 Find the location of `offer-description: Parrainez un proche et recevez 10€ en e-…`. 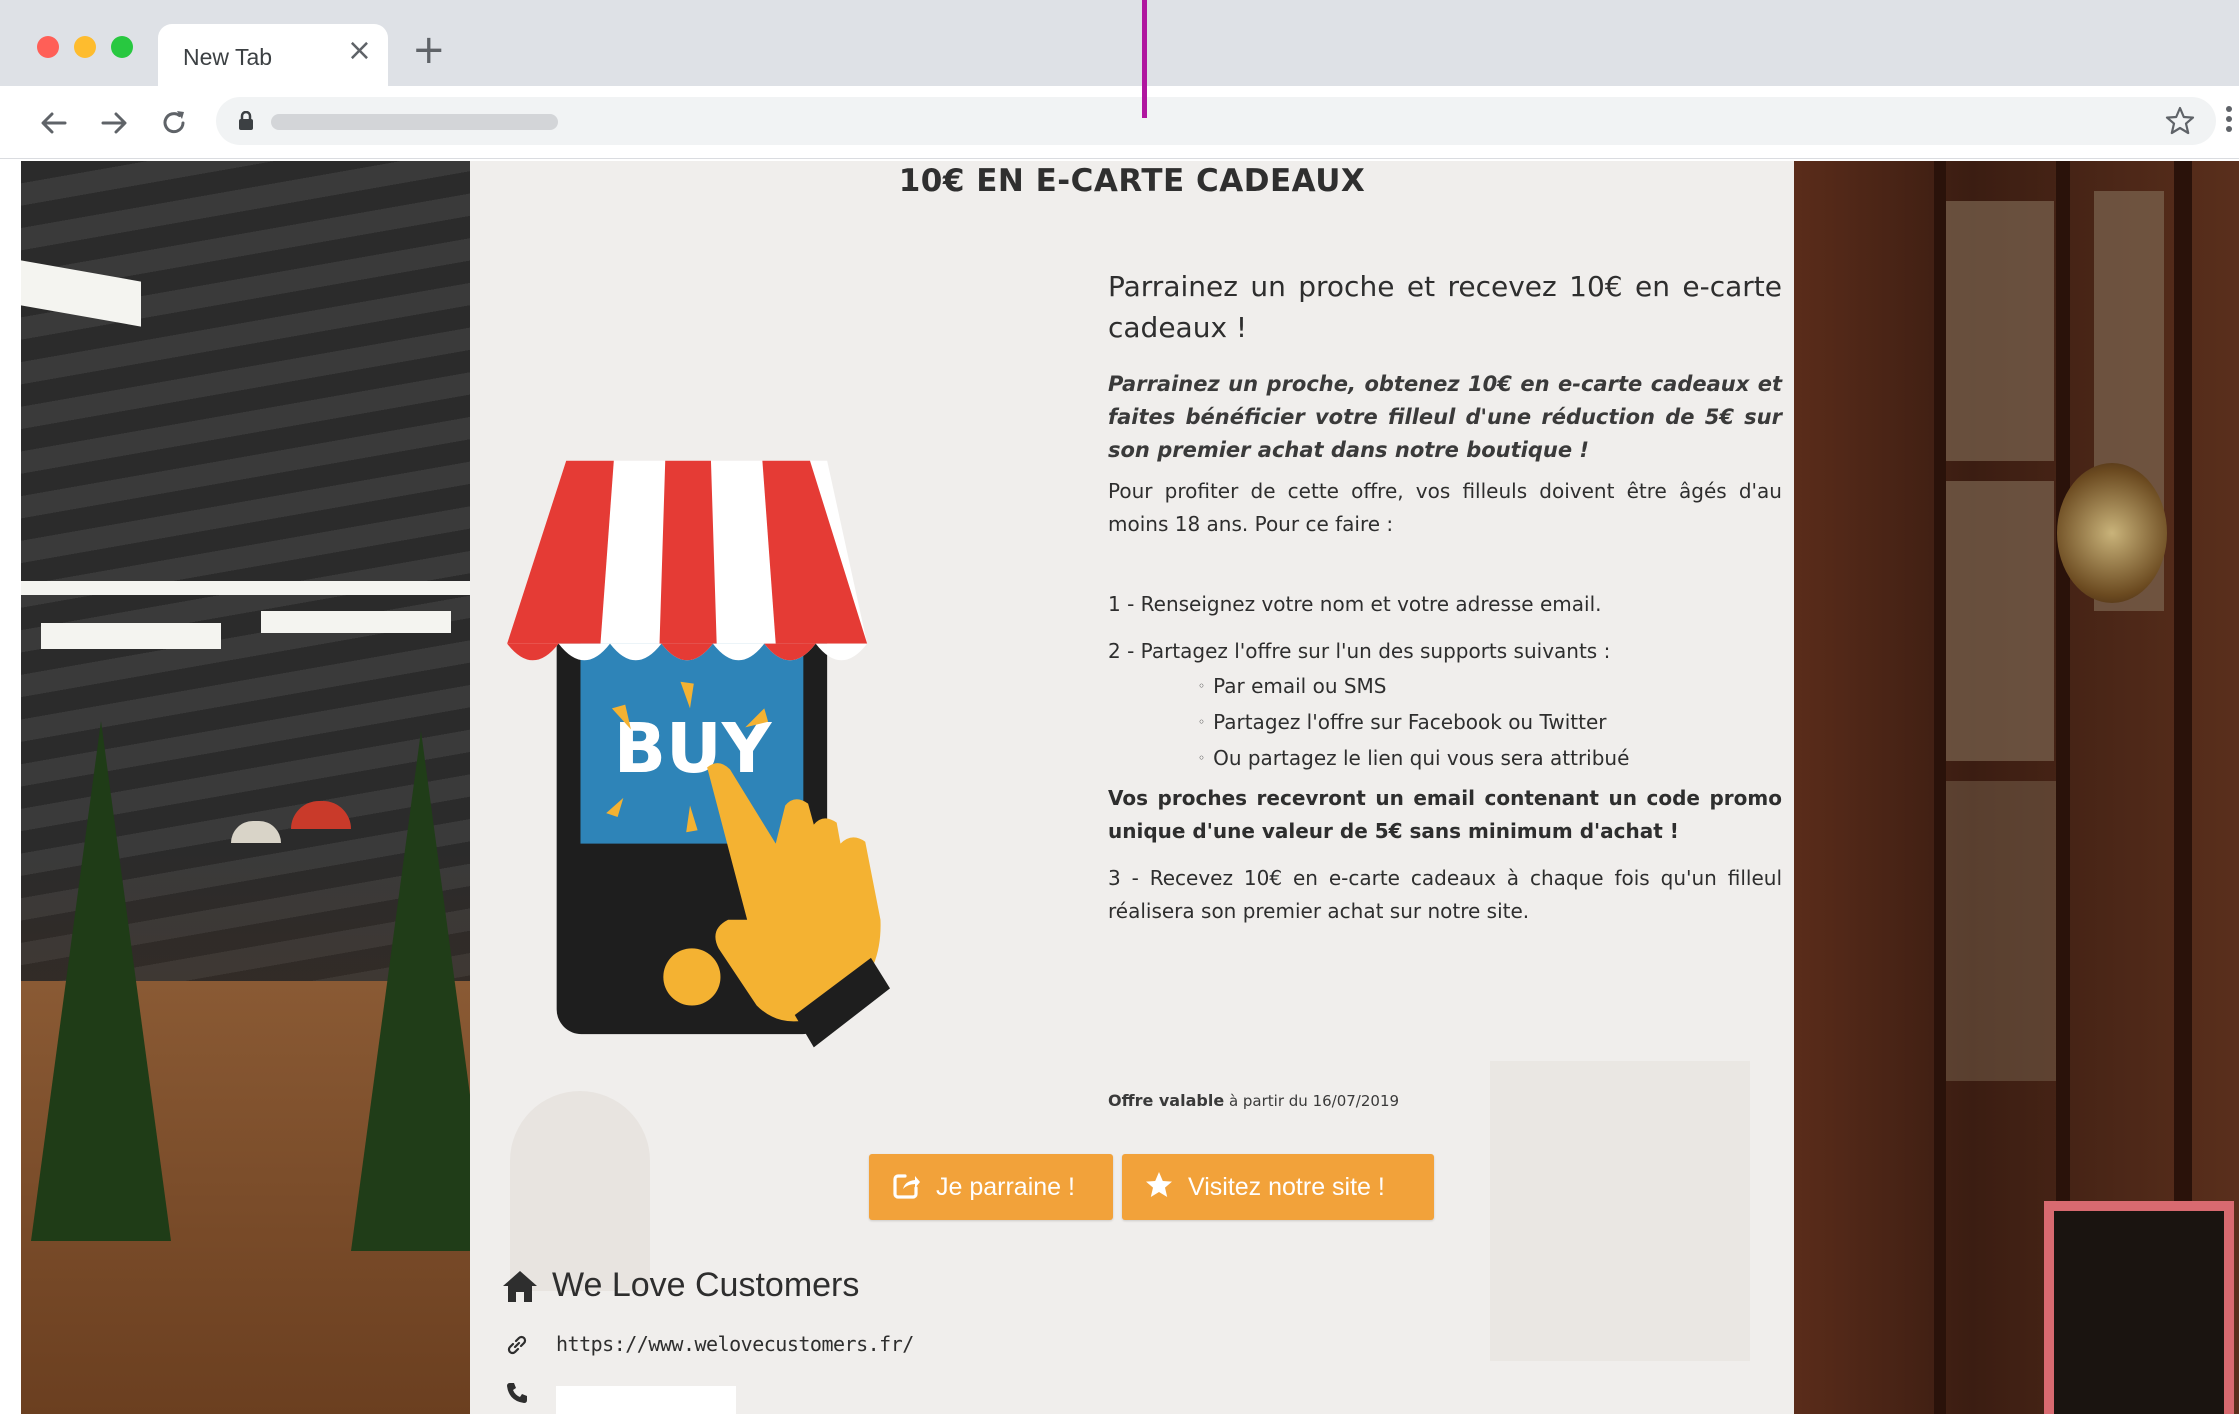

offer-description: Parrainez un proche et recevez 10€ en e-… is located at coordinates (1445, 597).